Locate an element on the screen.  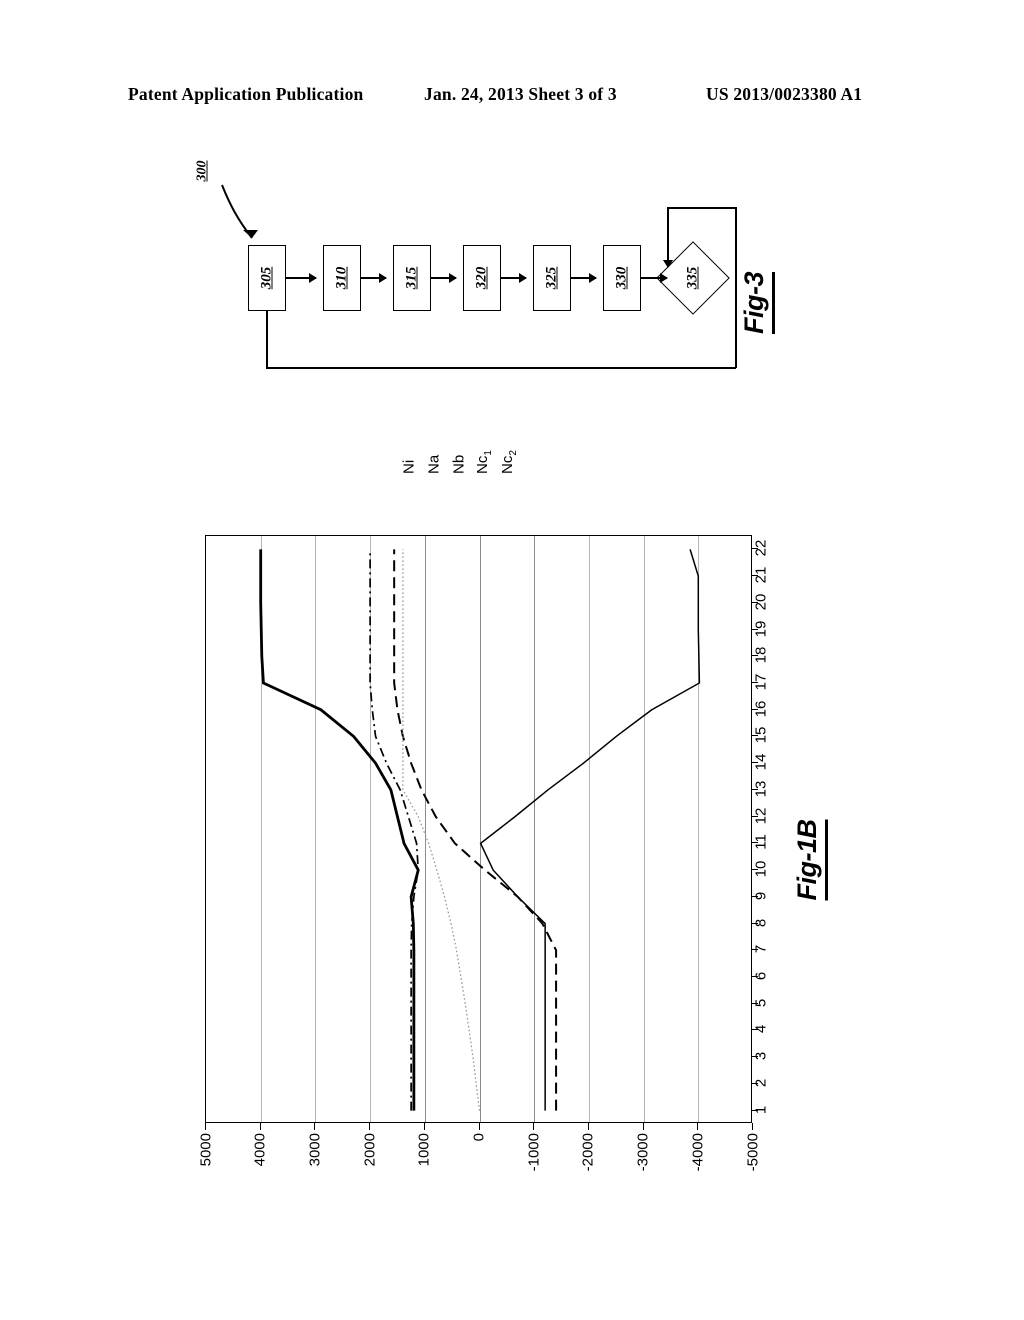
flowchart-step-325-label: 325 is located at coordinates (551, 278).